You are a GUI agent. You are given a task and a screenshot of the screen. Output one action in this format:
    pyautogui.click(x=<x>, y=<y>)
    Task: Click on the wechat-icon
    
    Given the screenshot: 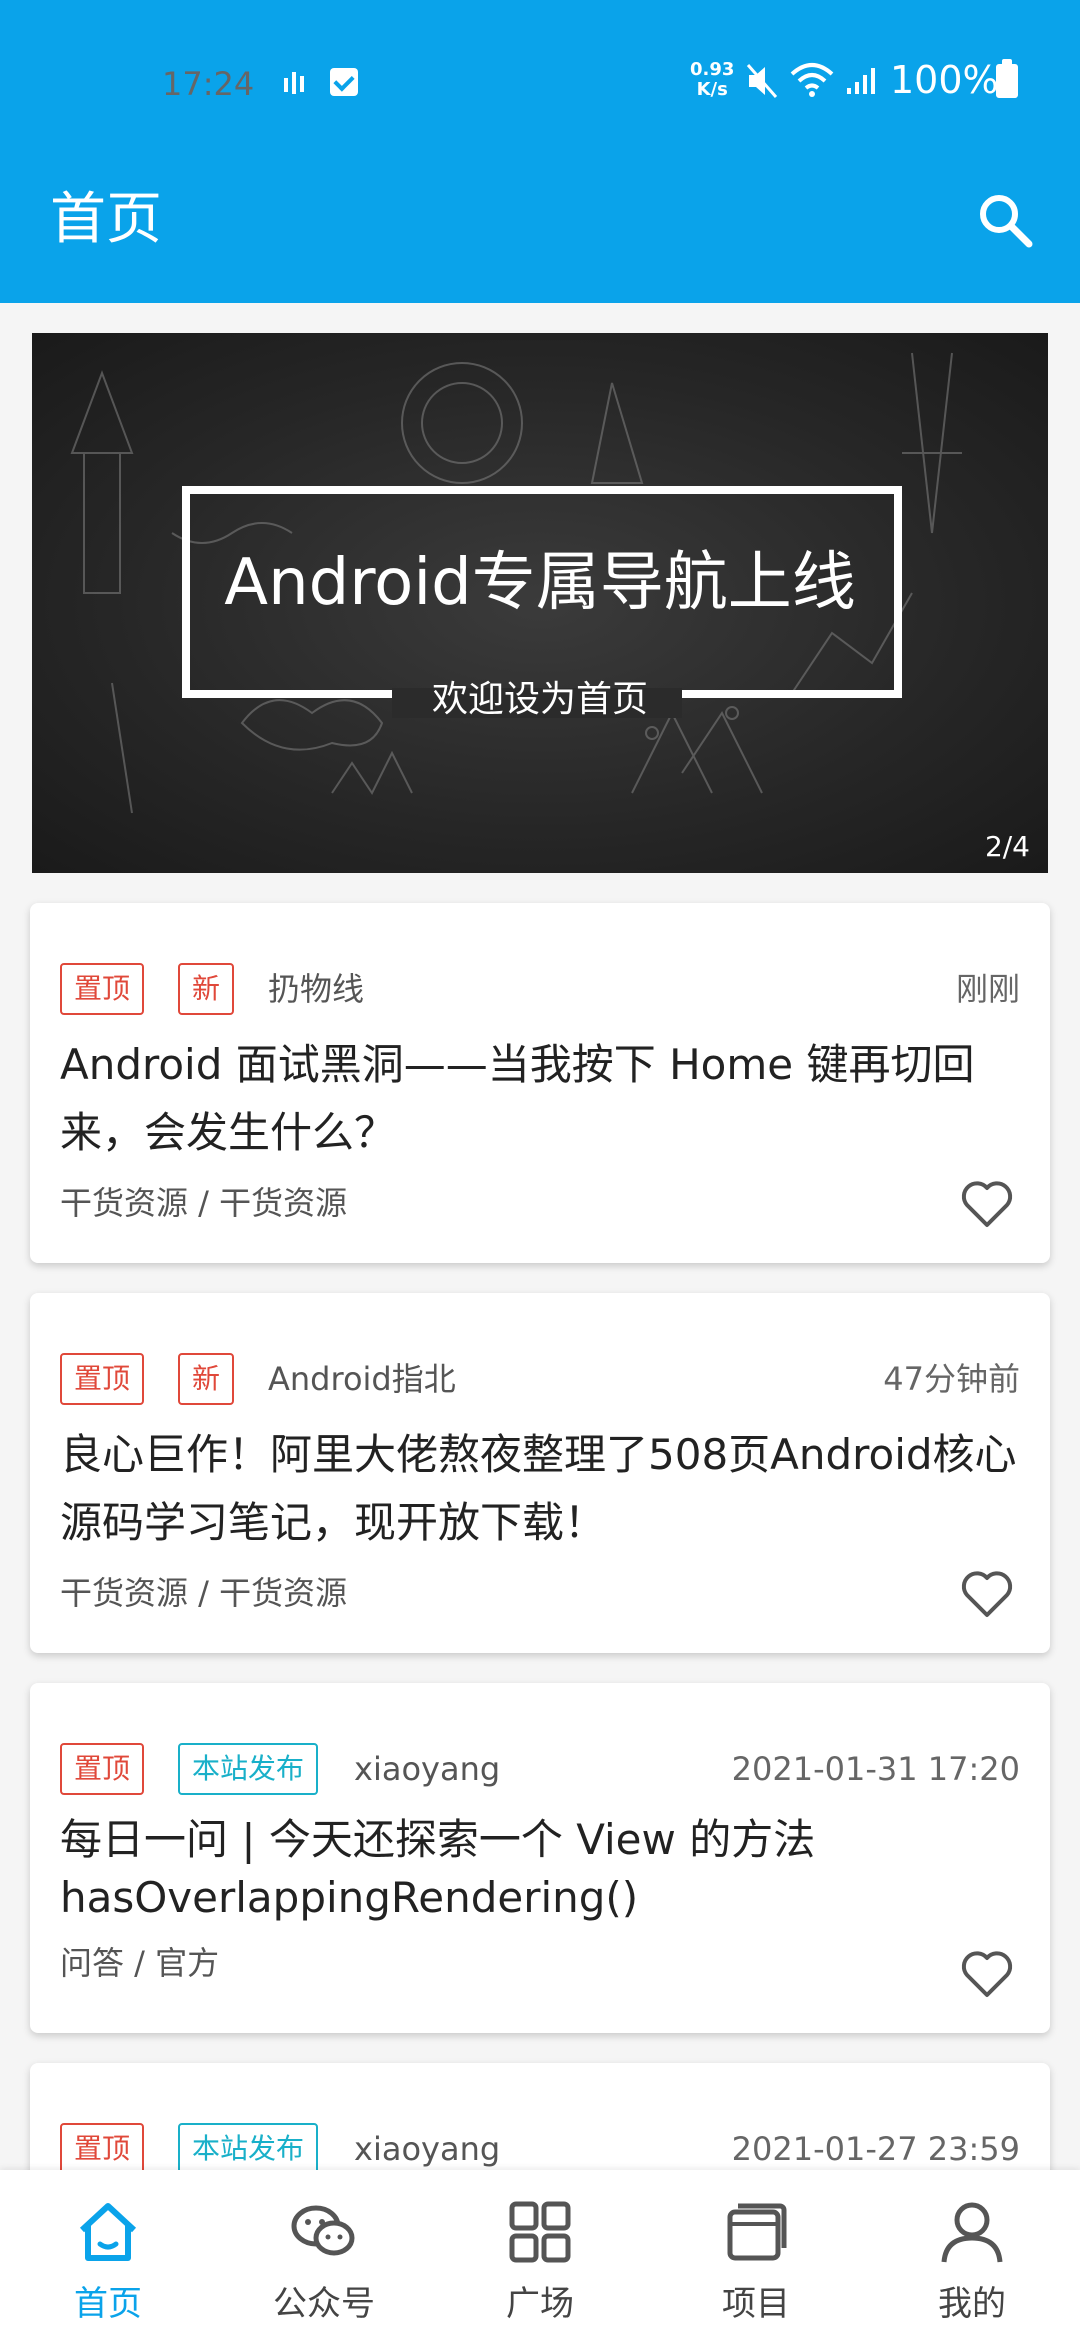 What is the action you would take?
    pyautogui.click(x=323, y=2230)
    